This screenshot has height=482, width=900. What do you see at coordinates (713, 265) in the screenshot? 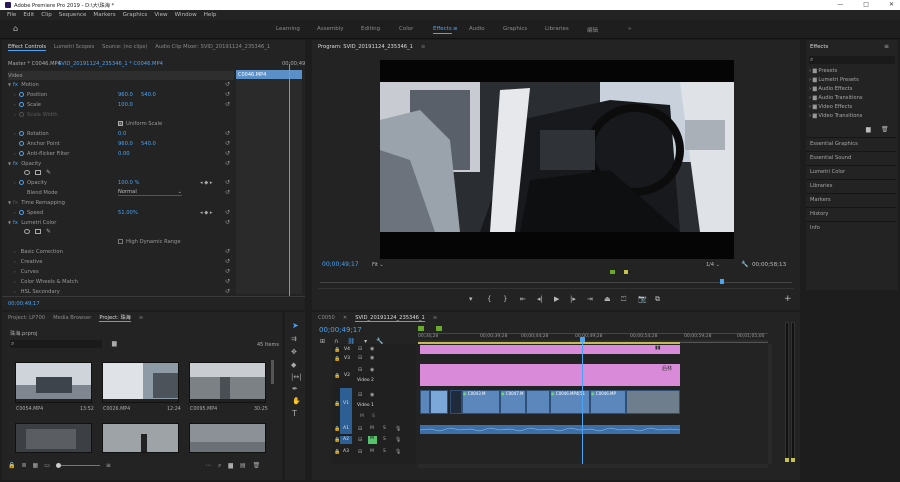
I see `resolution-select: 1/4 ⌄` at bounding box center [713, 265].